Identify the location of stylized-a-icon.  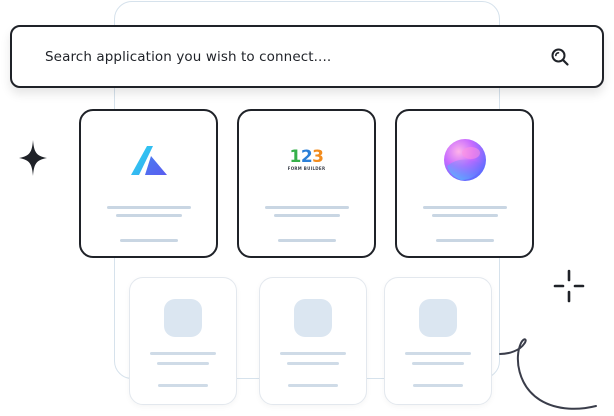
(149, 160).